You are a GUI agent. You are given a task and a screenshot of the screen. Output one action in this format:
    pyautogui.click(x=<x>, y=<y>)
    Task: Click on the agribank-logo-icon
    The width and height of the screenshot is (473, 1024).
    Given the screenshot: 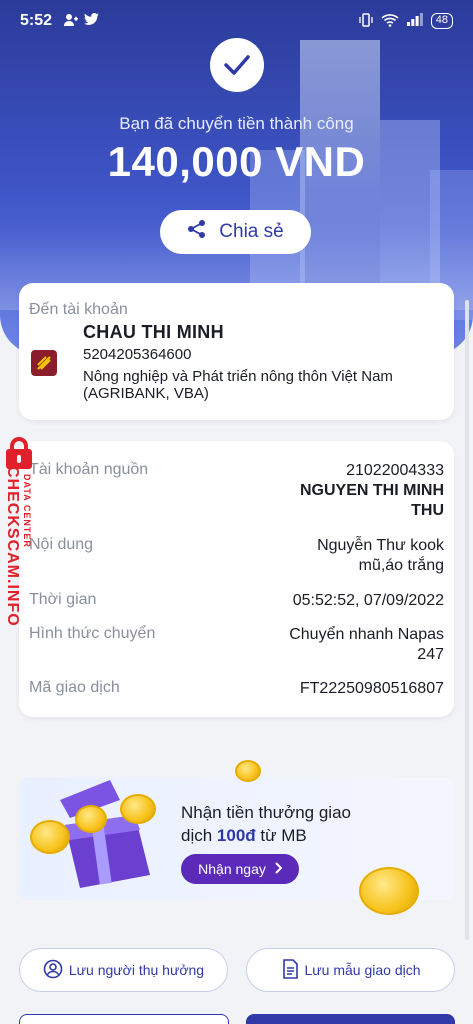 What is the action you would take?
    pyautogui.click(x=44, y=363)
    